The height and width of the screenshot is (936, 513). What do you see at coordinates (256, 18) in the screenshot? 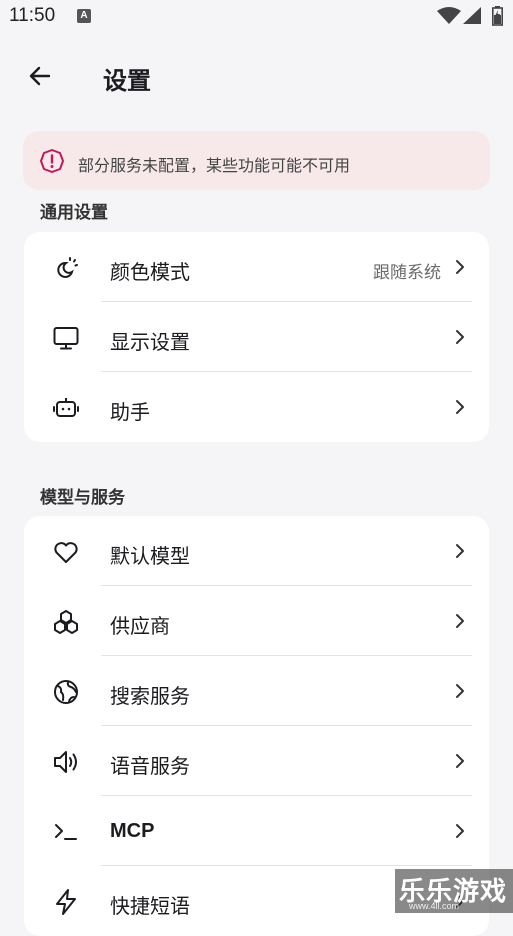
I see `status-bar: 11:50 A` at bounding box center [256, 18].